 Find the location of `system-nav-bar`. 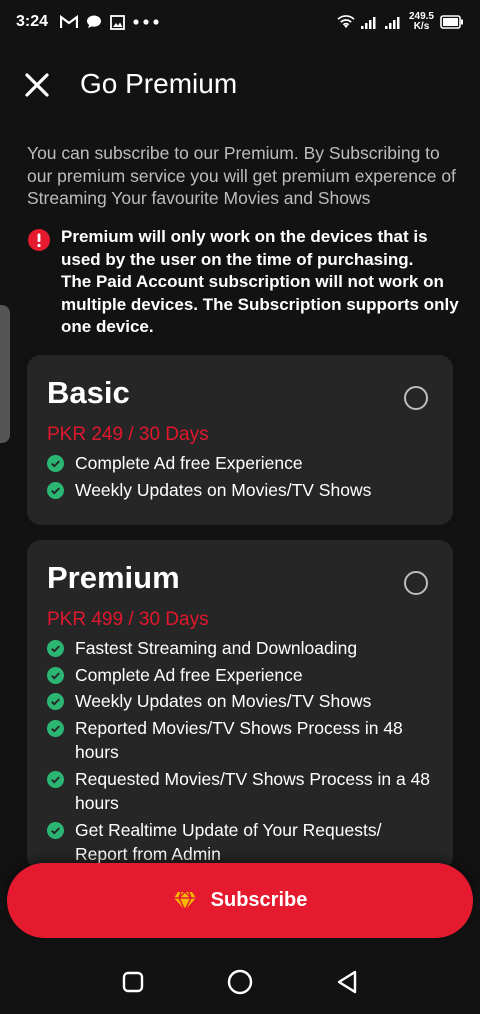

system-nav-bar is located at coordinates (240, 982).